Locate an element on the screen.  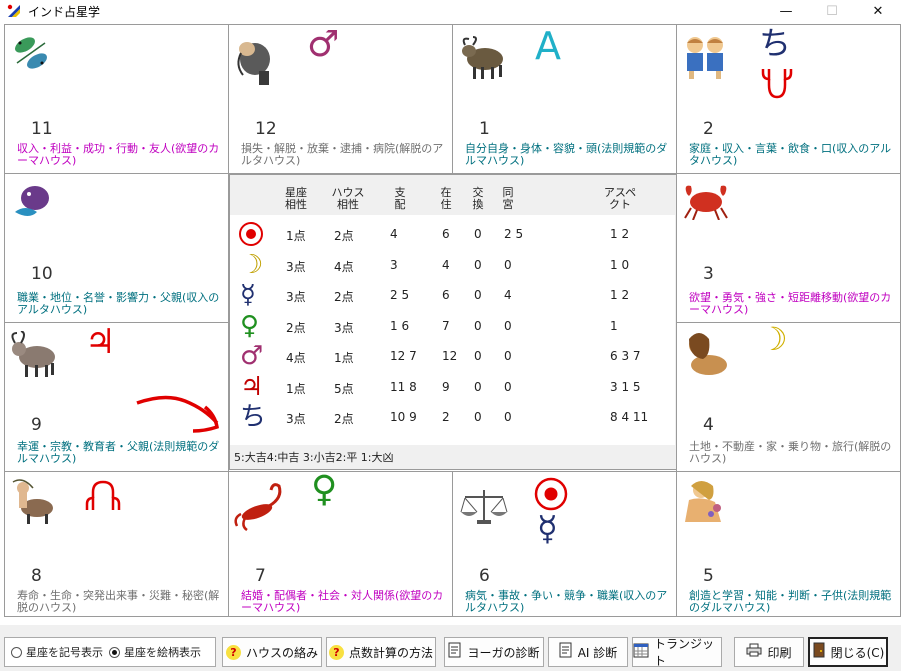
house-description: 職業・地位・名誉・影響力・父親(収入のアルタハウス) is located at coordinates (118, 303).